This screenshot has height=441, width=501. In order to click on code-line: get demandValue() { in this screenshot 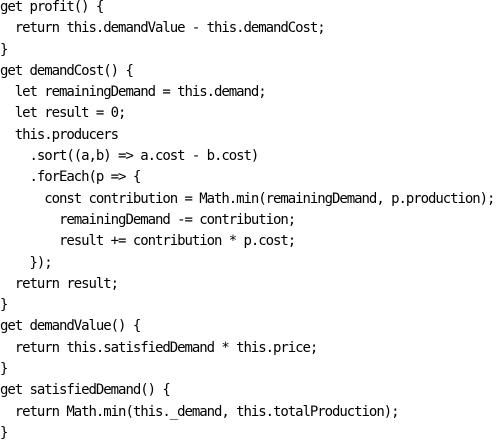, I will do `click(70, 326)`.